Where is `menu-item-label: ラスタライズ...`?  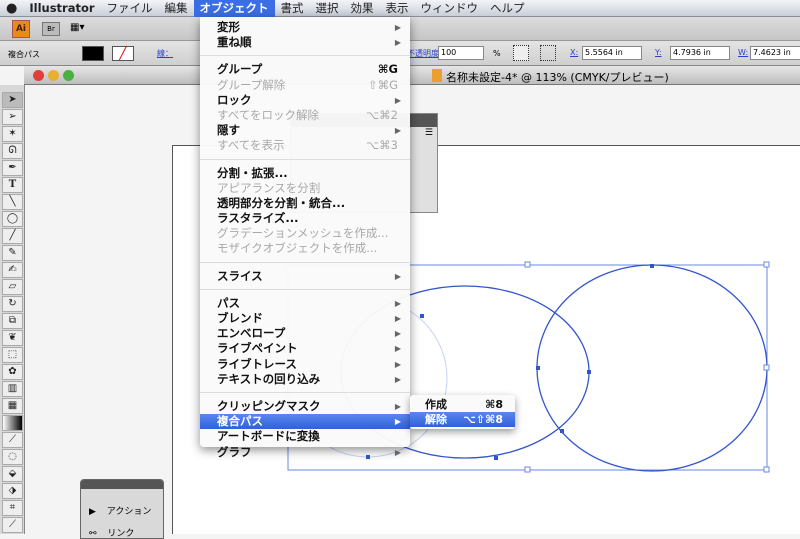 menu-item-label: ラスタライズ... is located at coordinates (258, 218).